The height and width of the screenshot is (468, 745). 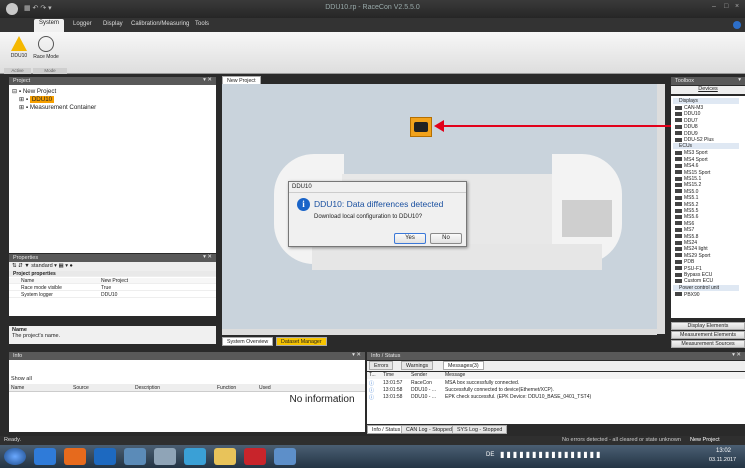 What do you see at coordinates (708, 90) in the screenshot?
I see `devices-tab: Devices` at bounding box center [708, 90].